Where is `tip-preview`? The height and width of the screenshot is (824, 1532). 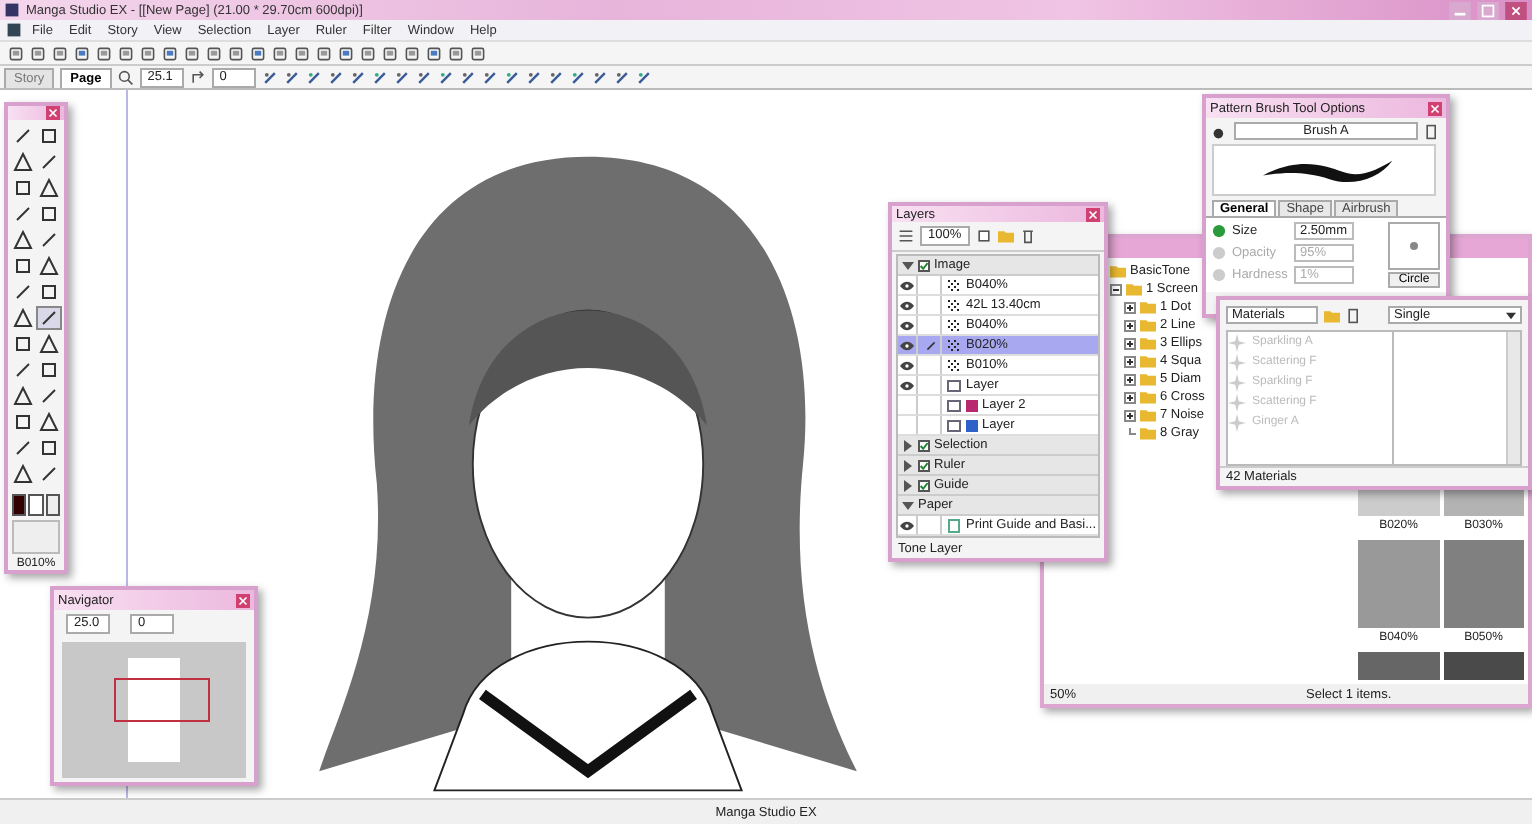
tip-preview is located at coordinates (1414, 246).